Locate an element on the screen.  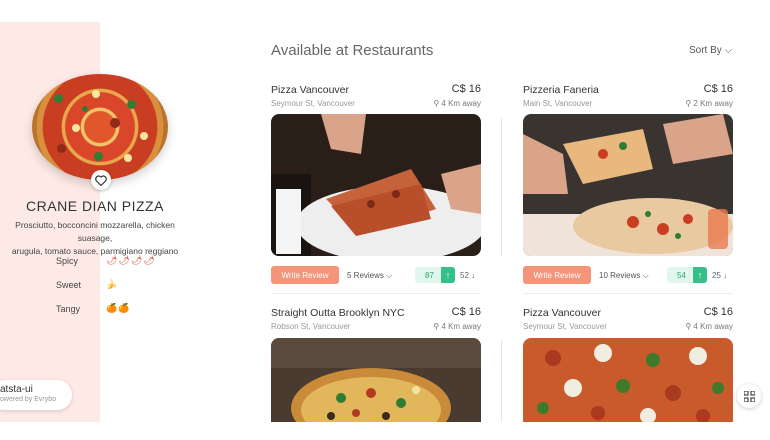
upvote-button: 87 ↑ is located at coordinates (435, 275).